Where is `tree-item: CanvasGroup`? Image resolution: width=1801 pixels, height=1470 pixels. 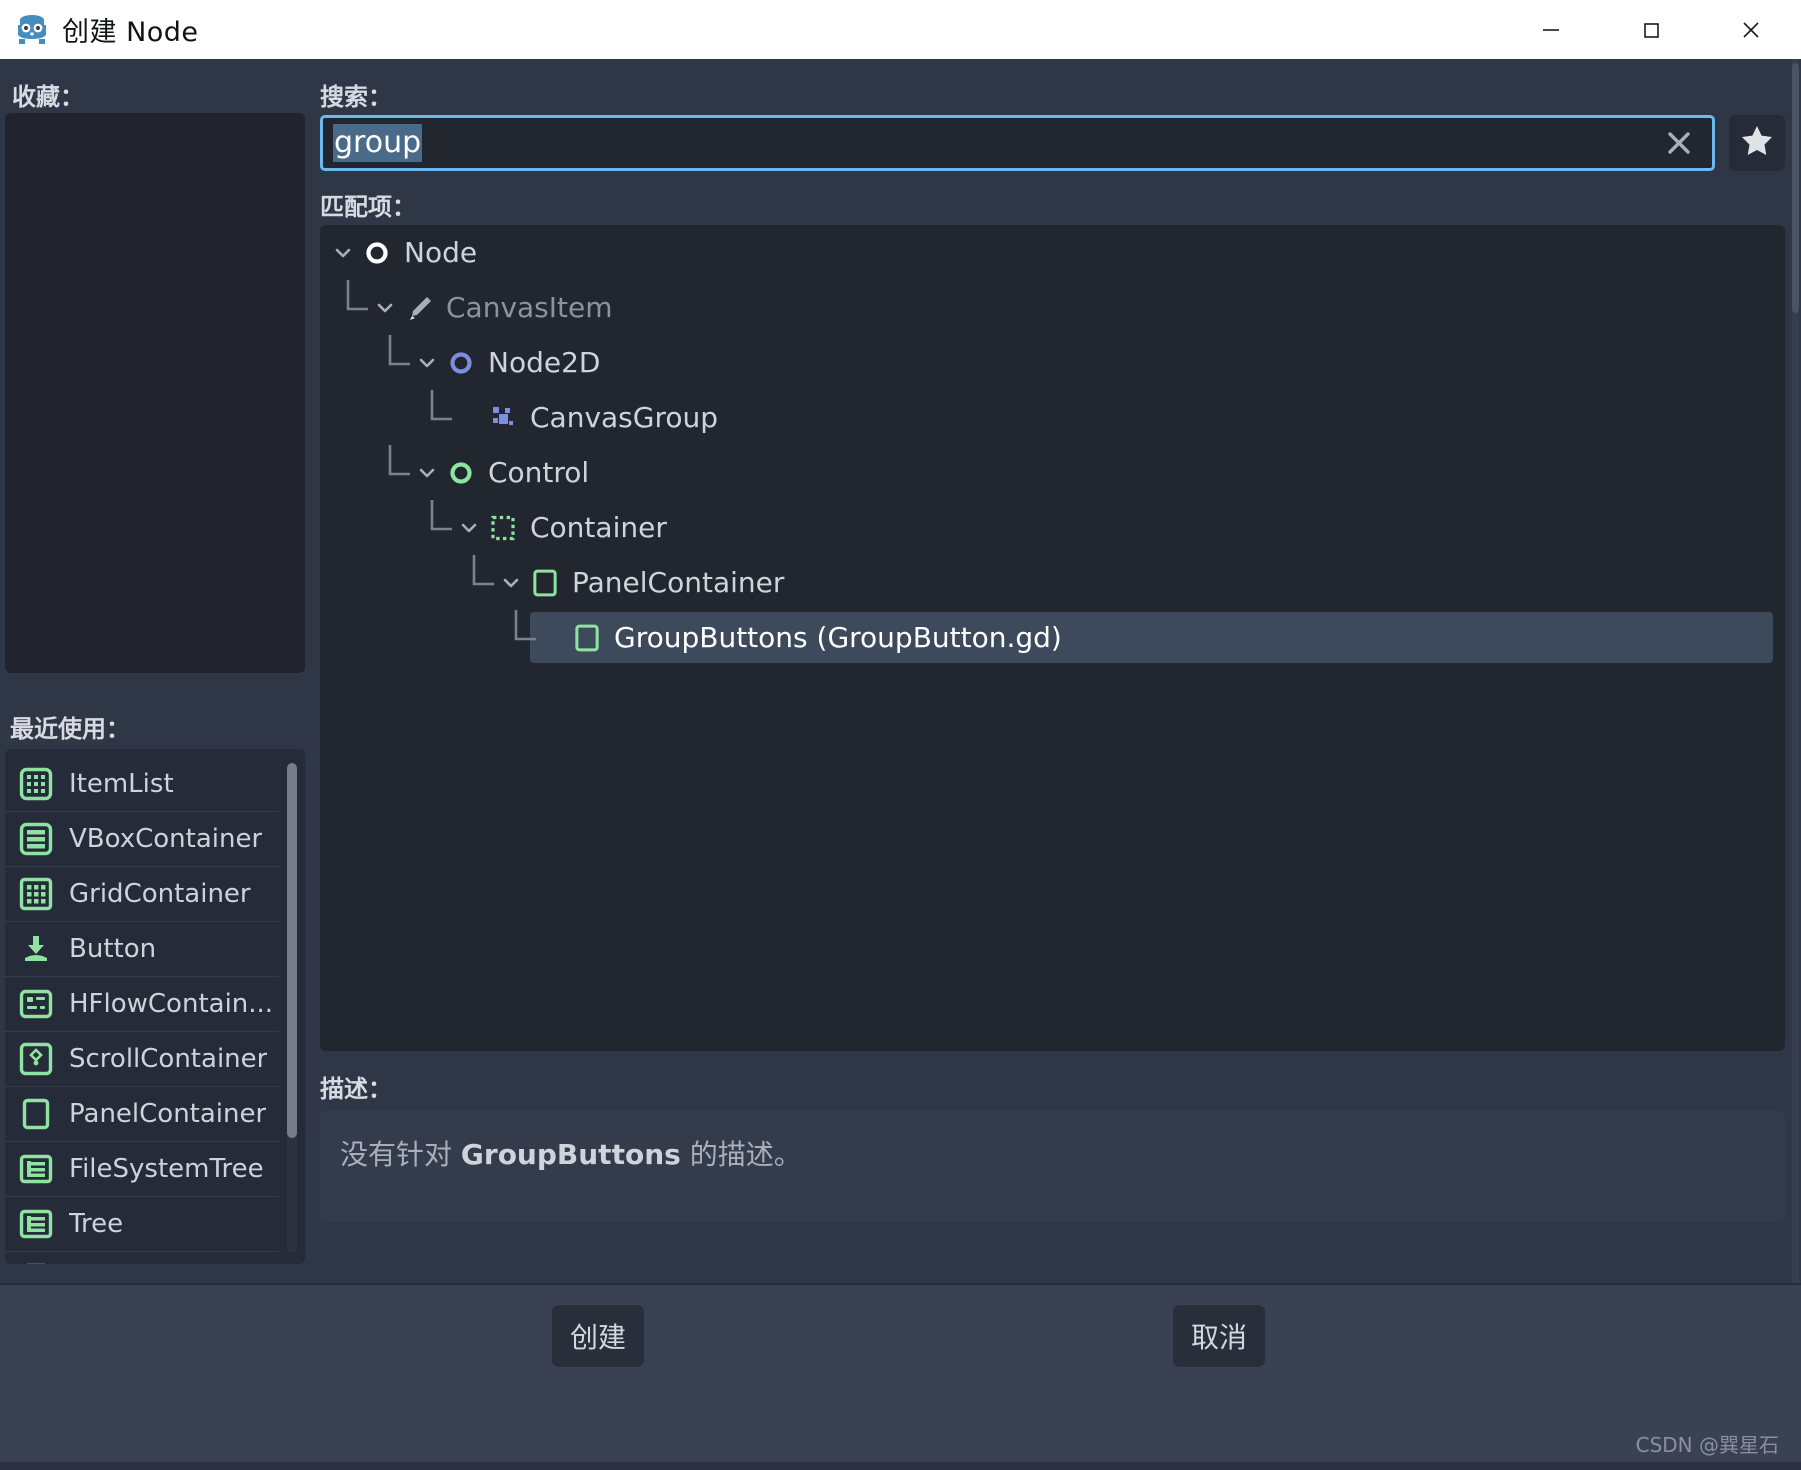
tree-item: CanvasGroup is located at coordinates (1052, 417).